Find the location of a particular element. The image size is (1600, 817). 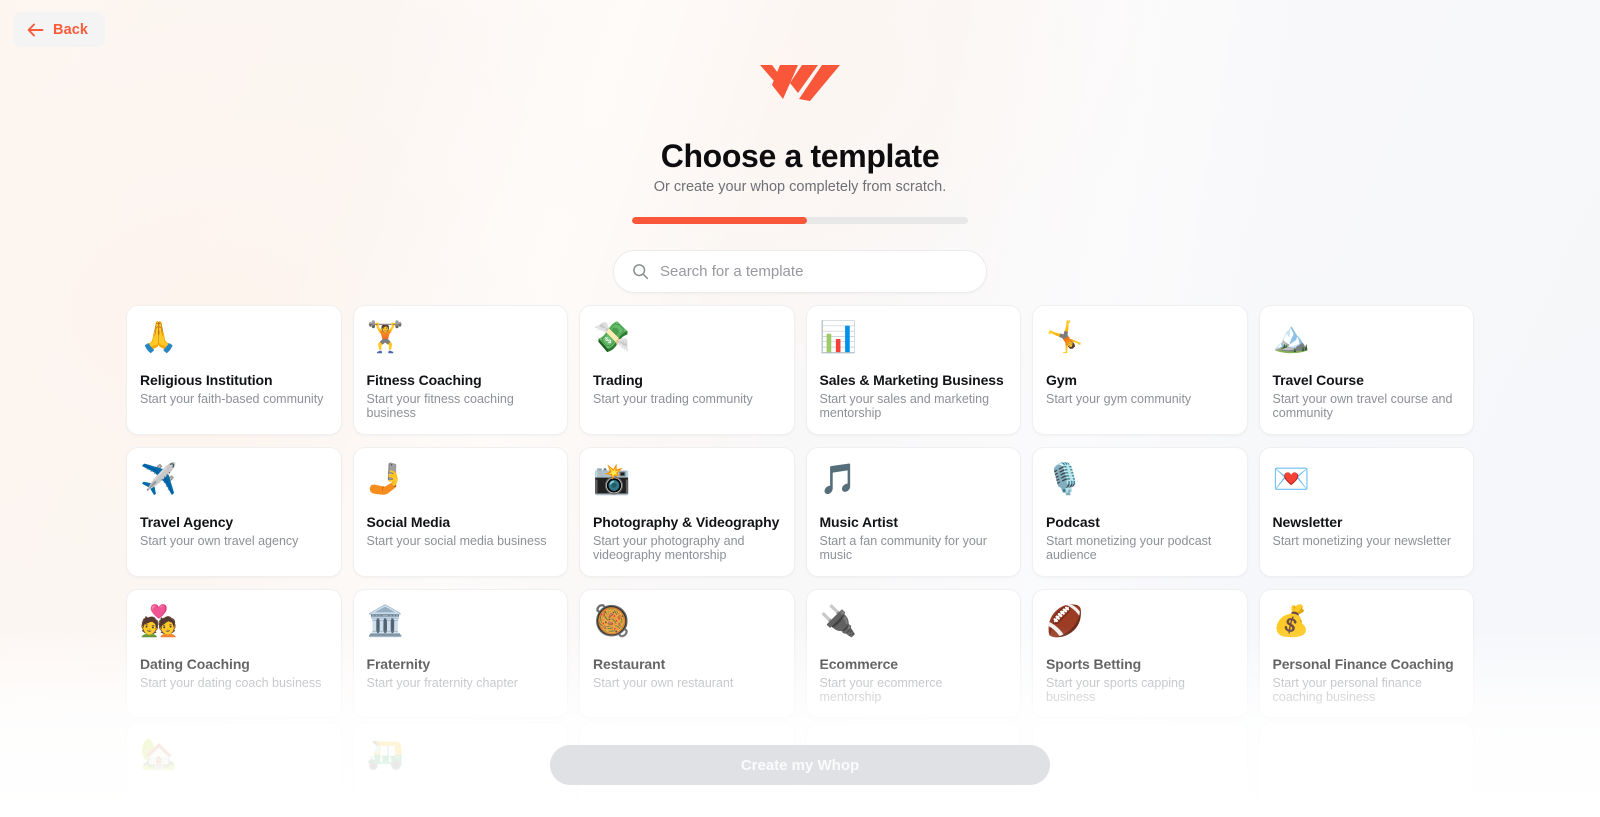

template-card-description: Start monetizing your podcast audience is located at coordinates (1129, 548).